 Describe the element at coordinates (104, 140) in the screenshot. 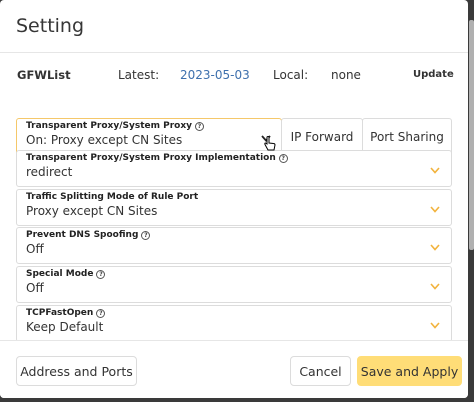

I see `field-value: On: Proxy except CN Sites` at that location.